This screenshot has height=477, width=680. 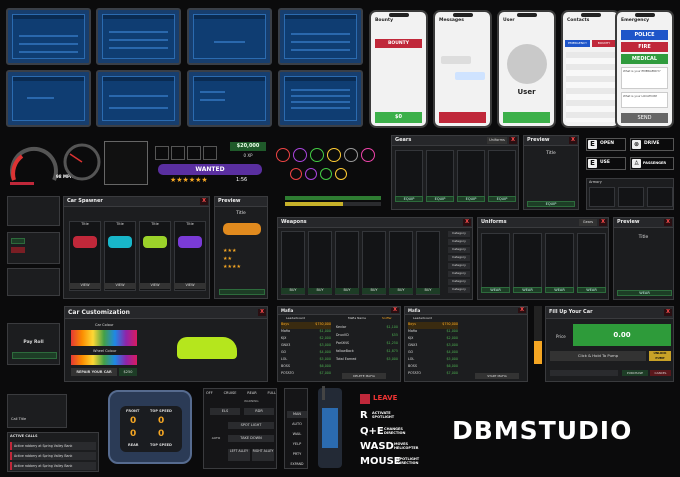 What do you see at coordinates (297, 464) in the screenshot?
I see `expand-button: EXPAND` at bounding box center [297, 464].